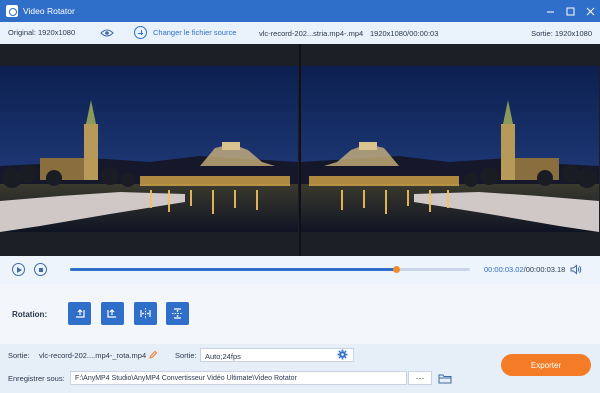 This screenshot has width=600, height=393. Describe the element at coordinates (12, 11) in the screenshot. I see `app-logo-icon` at that location.